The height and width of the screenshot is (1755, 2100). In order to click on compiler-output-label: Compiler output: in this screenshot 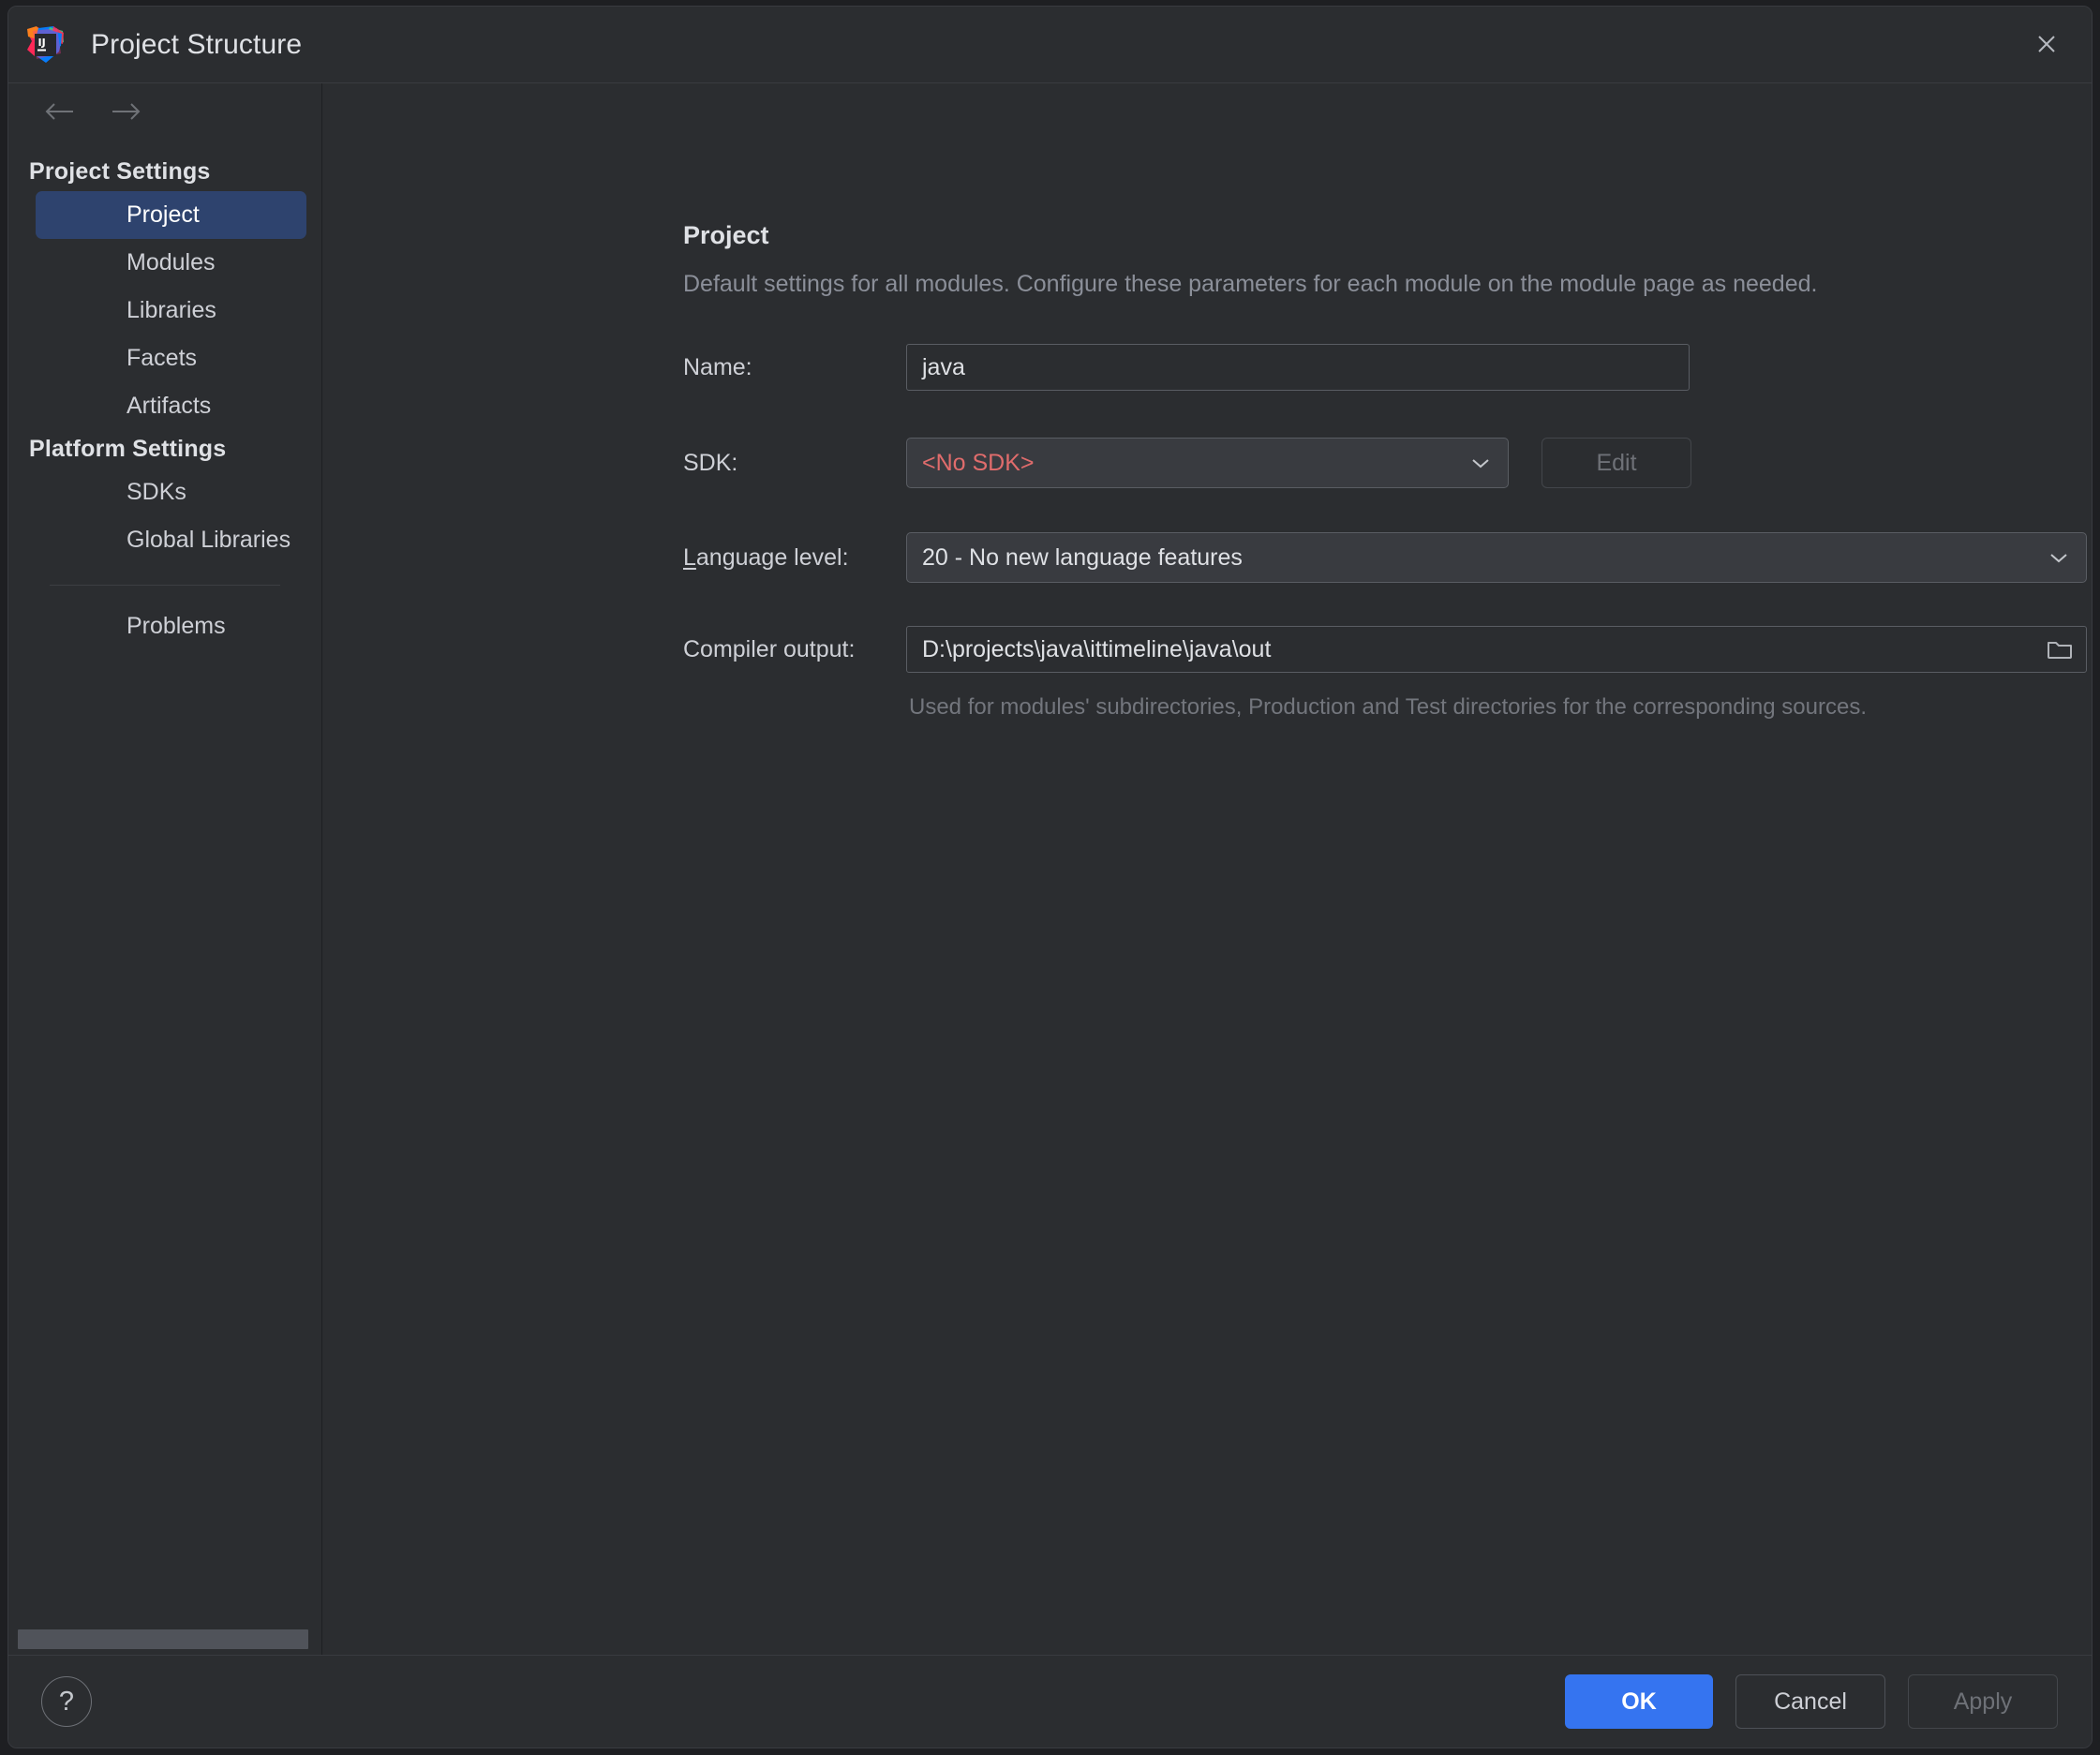, I will do `click(769, 648)`.